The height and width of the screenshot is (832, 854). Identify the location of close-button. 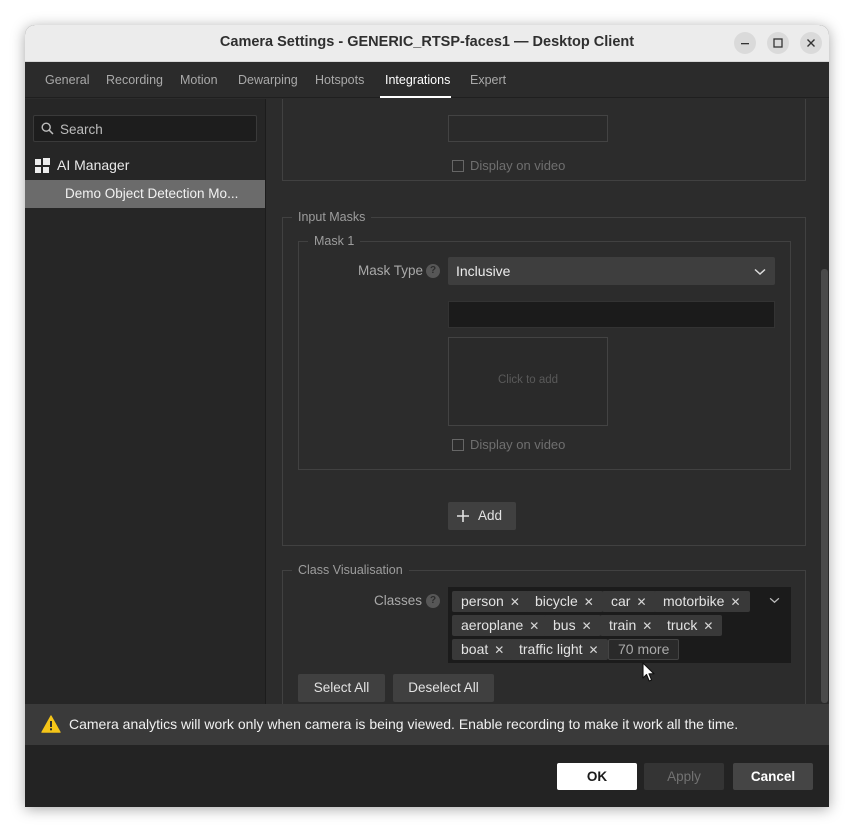
(811, 43).